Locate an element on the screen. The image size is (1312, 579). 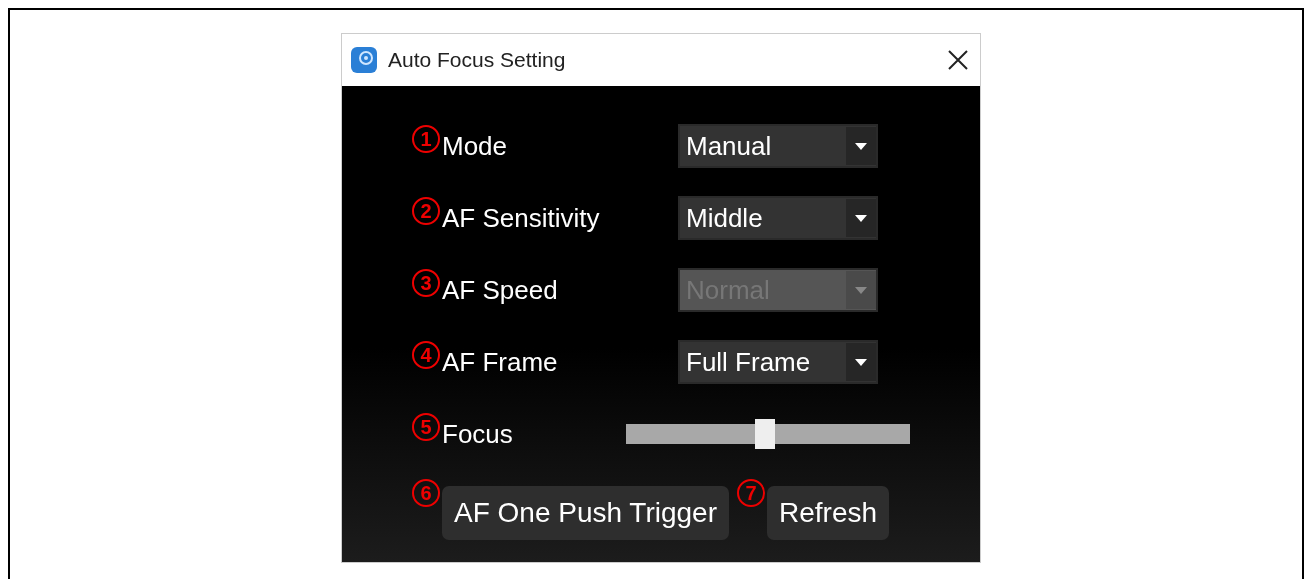
number-marker: 2 is located at coordinates (426, 211).